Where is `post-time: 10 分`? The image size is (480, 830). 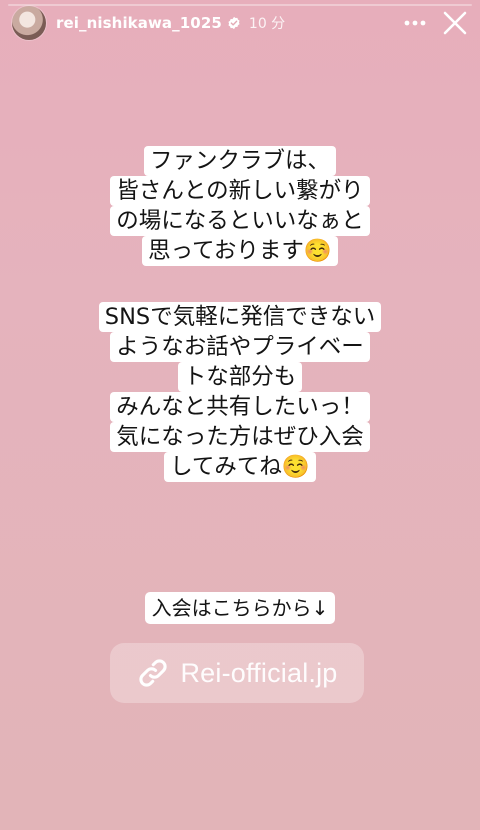 post-time: 10 分 is located at coordinates (267, 24).